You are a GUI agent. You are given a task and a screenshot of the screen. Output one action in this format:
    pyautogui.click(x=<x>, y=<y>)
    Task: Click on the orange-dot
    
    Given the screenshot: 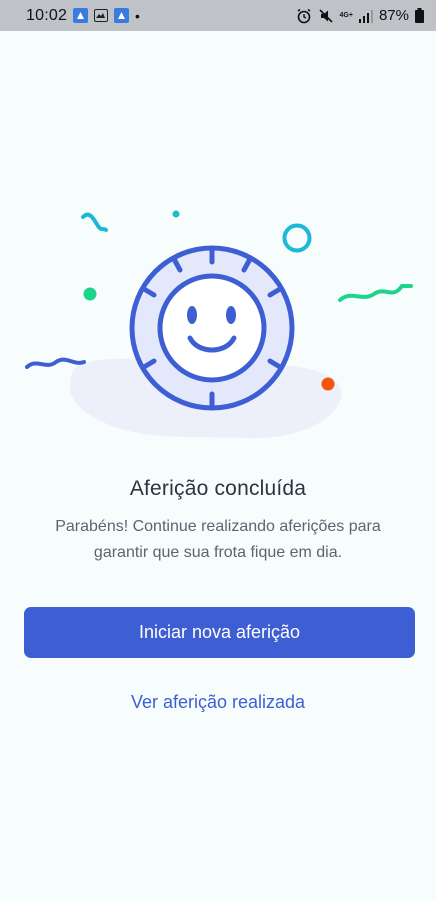 What is the action you would take?
    pyautogui.click(x=328, y=384)
    